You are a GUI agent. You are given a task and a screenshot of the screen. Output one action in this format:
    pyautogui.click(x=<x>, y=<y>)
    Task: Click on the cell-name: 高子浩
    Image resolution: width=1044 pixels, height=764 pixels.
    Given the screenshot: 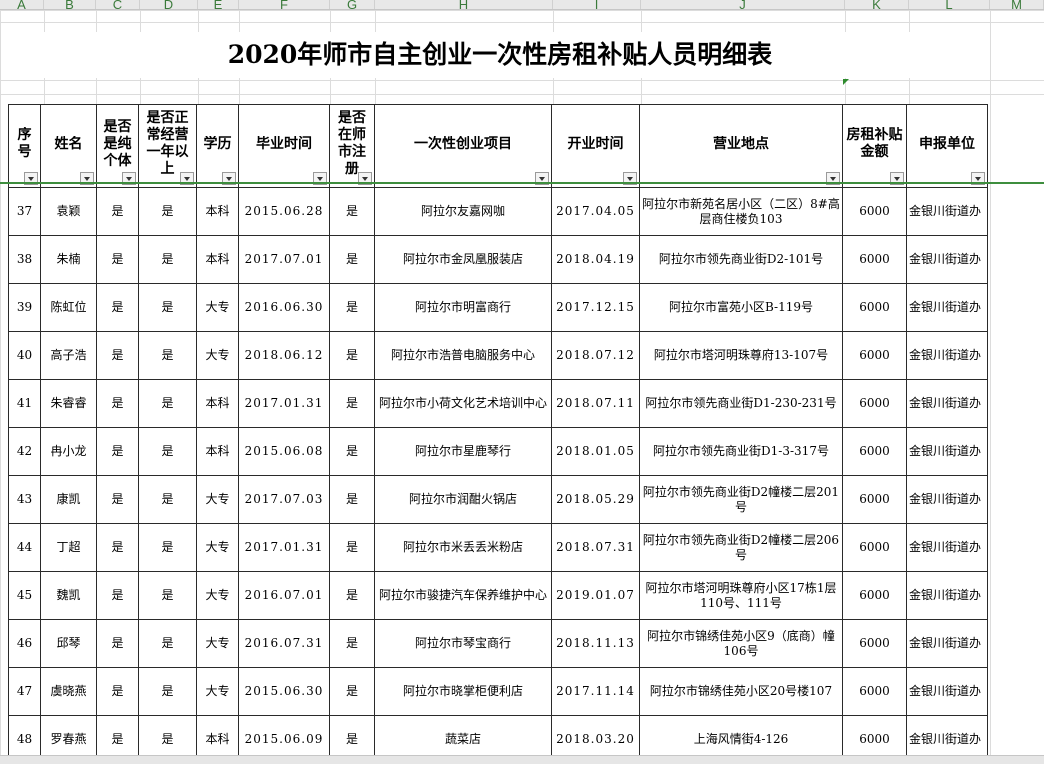 What is the action you would take?
    pyautogui.click(x=68, y=355)
    